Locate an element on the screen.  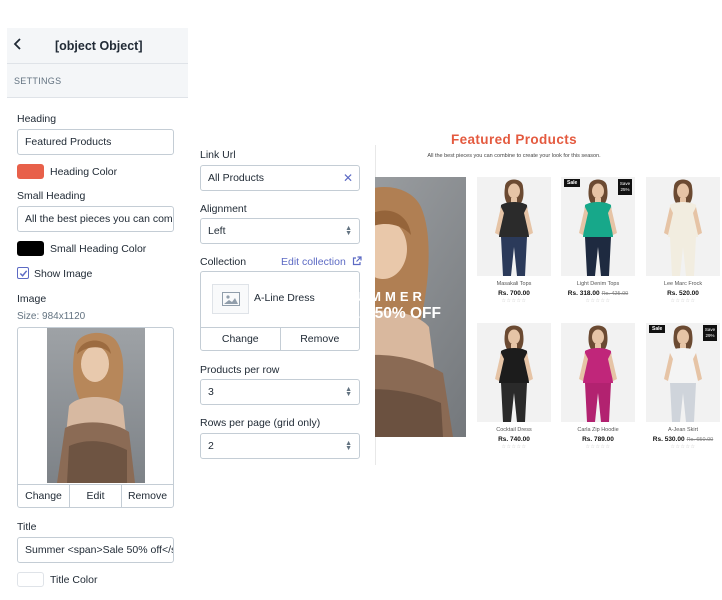
product-price: Rs. 740.00 is located at coordinates (514, 439).